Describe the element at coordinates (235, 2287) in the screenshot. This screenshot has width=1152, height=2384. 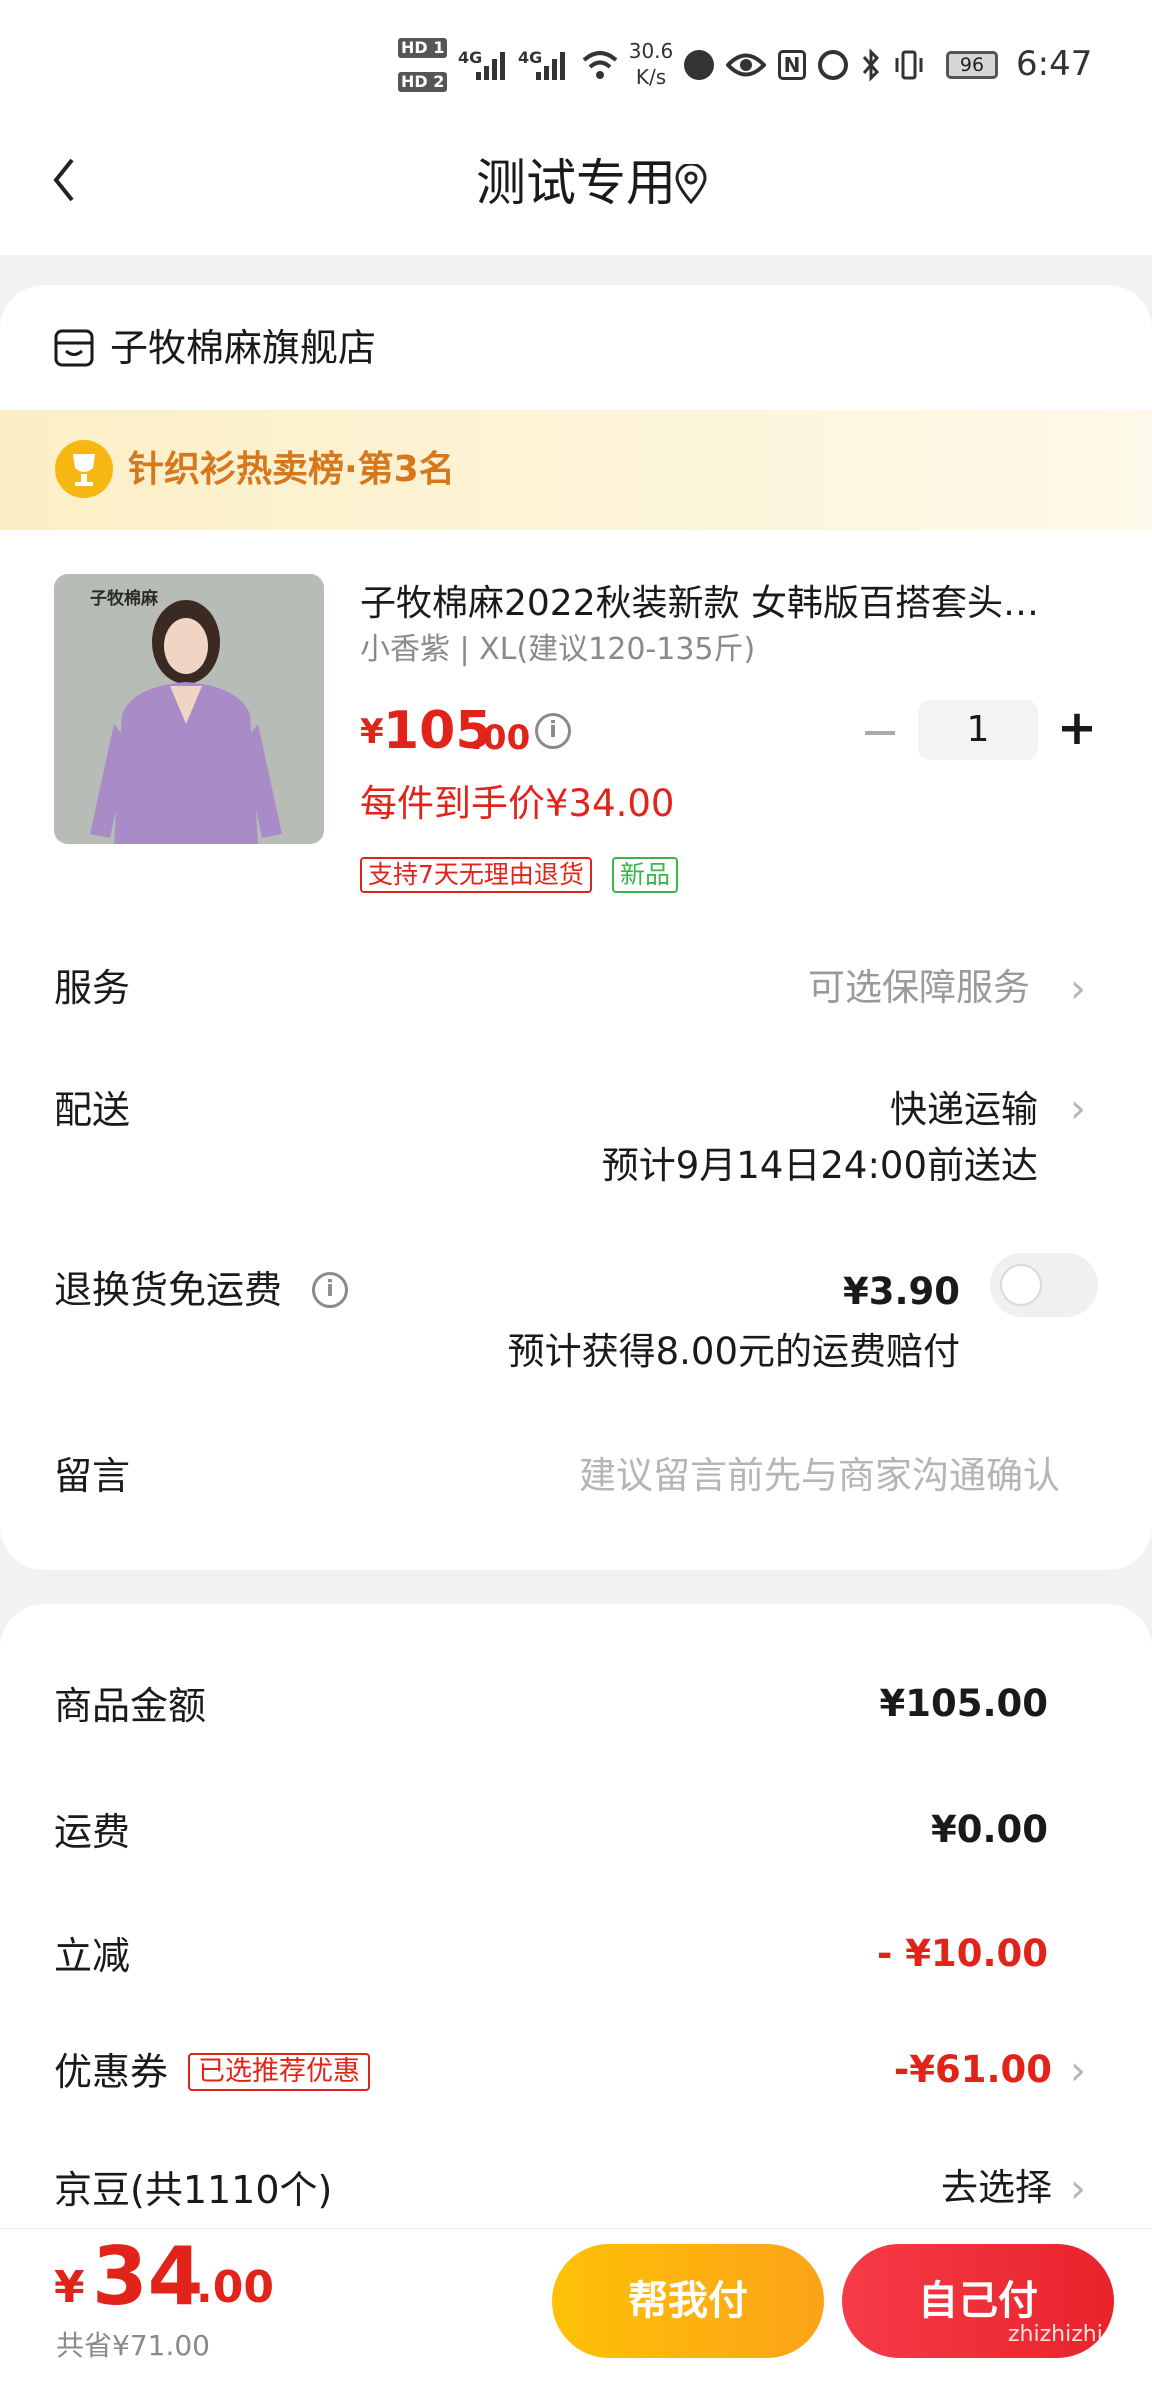
I see `total-decimal: .00` at that location.